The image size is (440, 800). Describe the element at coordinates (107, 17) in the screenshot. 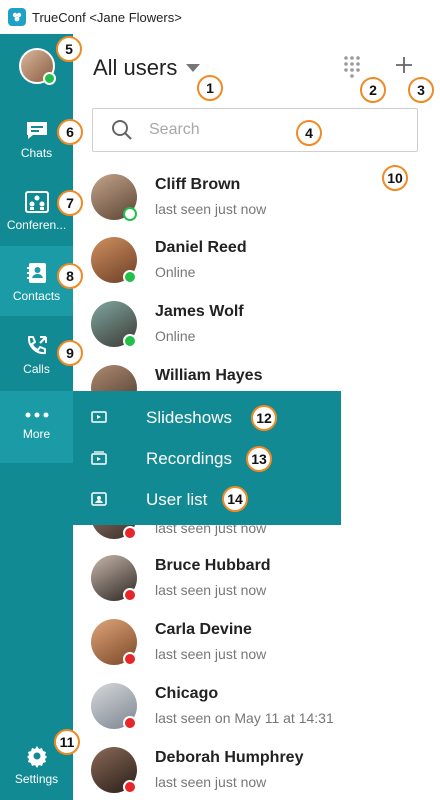

I see `window-title: TrueConf <Jane Flowers>` at that location.